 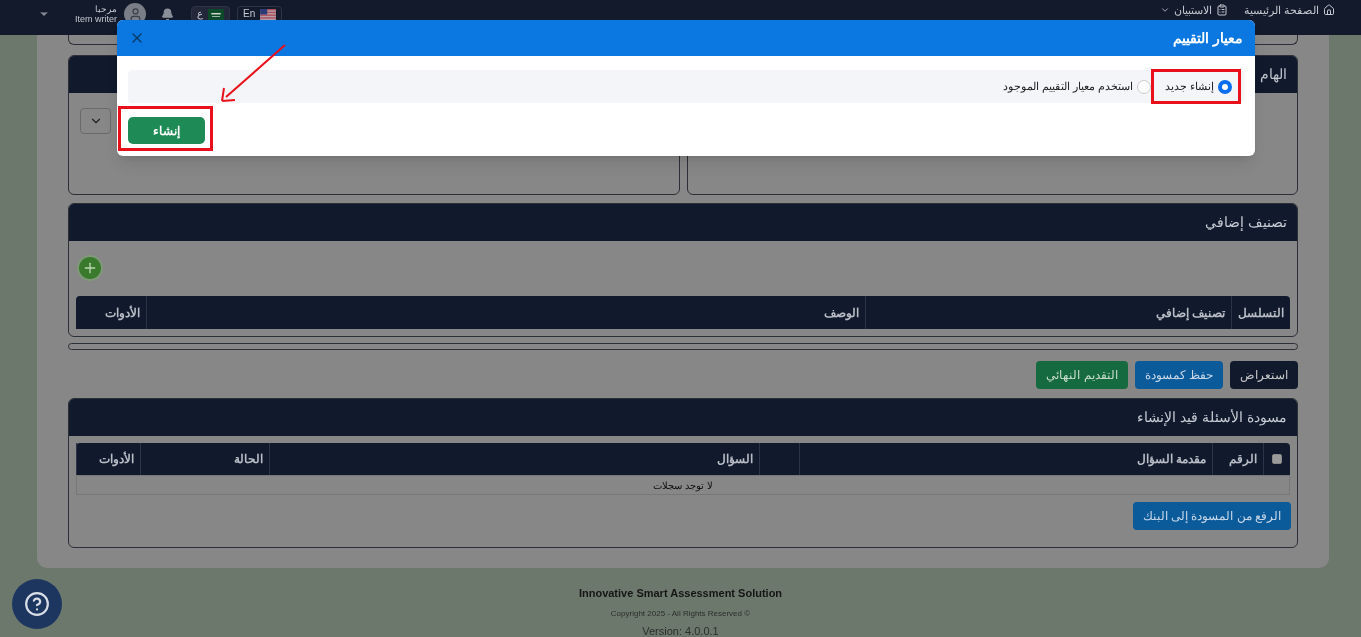 I want to click on nav-link: الاستبيان, so click(x=1193, y=10).